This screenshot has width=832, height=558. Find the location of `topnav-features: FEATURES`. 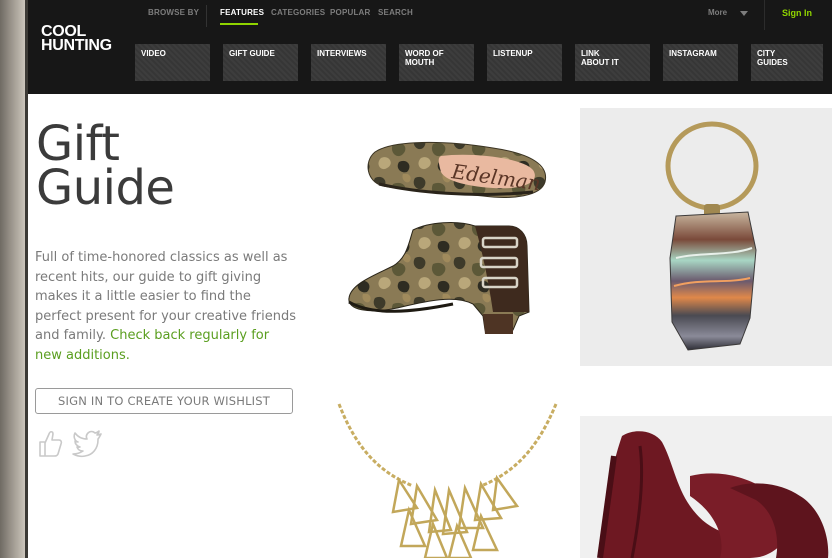

topnav-features: FEATURES is located at coordinates (242, 12).